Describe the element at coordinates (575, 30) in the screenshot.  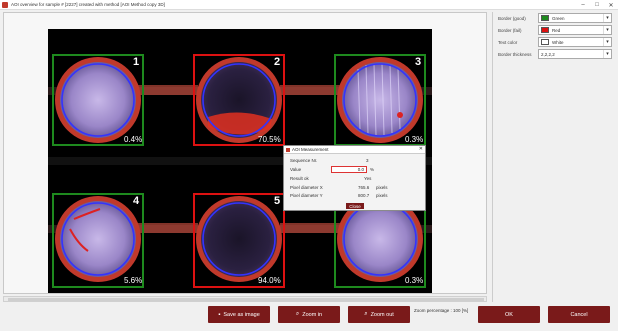
I see `border-fail-select: Red ▾` at that location.